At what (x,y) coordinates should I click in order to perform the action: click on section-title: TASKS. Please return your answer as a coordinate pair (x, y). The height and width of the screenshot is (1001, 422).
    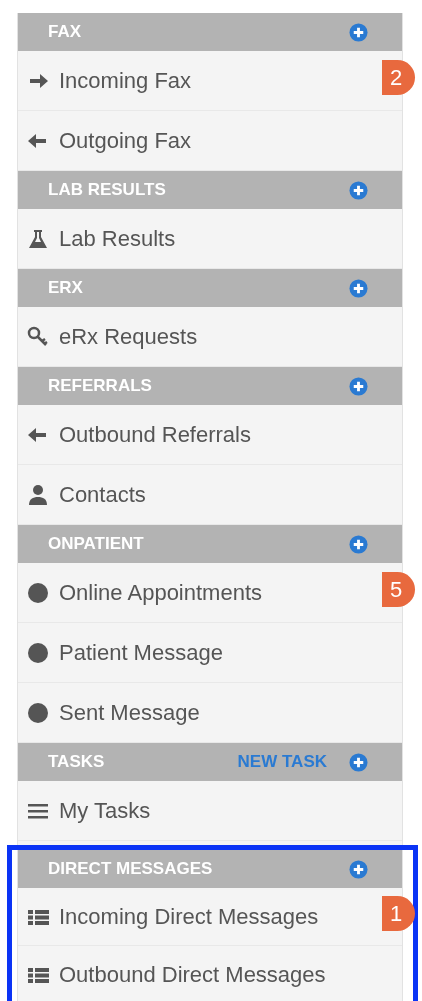
    Looking at the image, I should click on (76, 762).